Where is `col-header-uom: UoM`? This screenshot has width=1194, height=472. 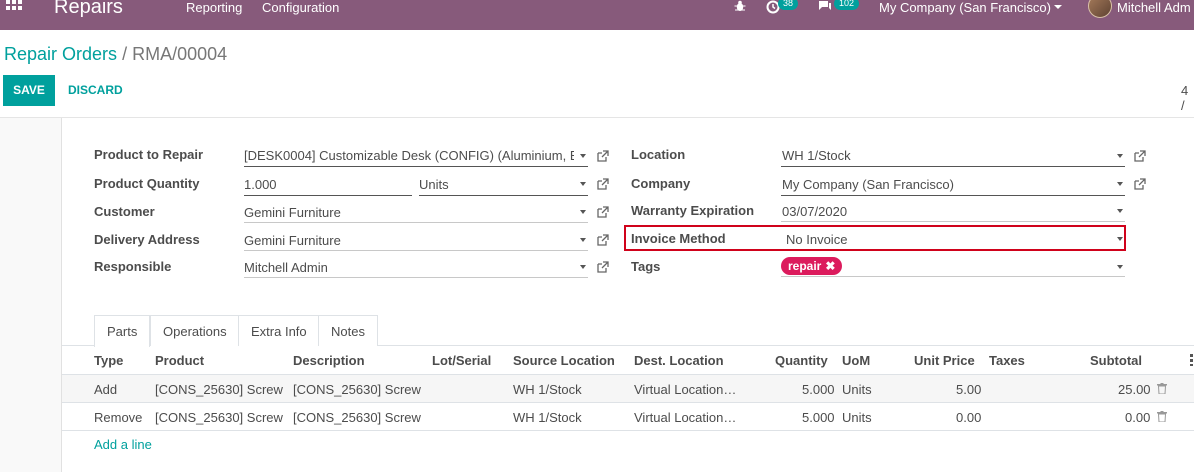
col-header-uom: UoM is located at coordinates (856, 360).